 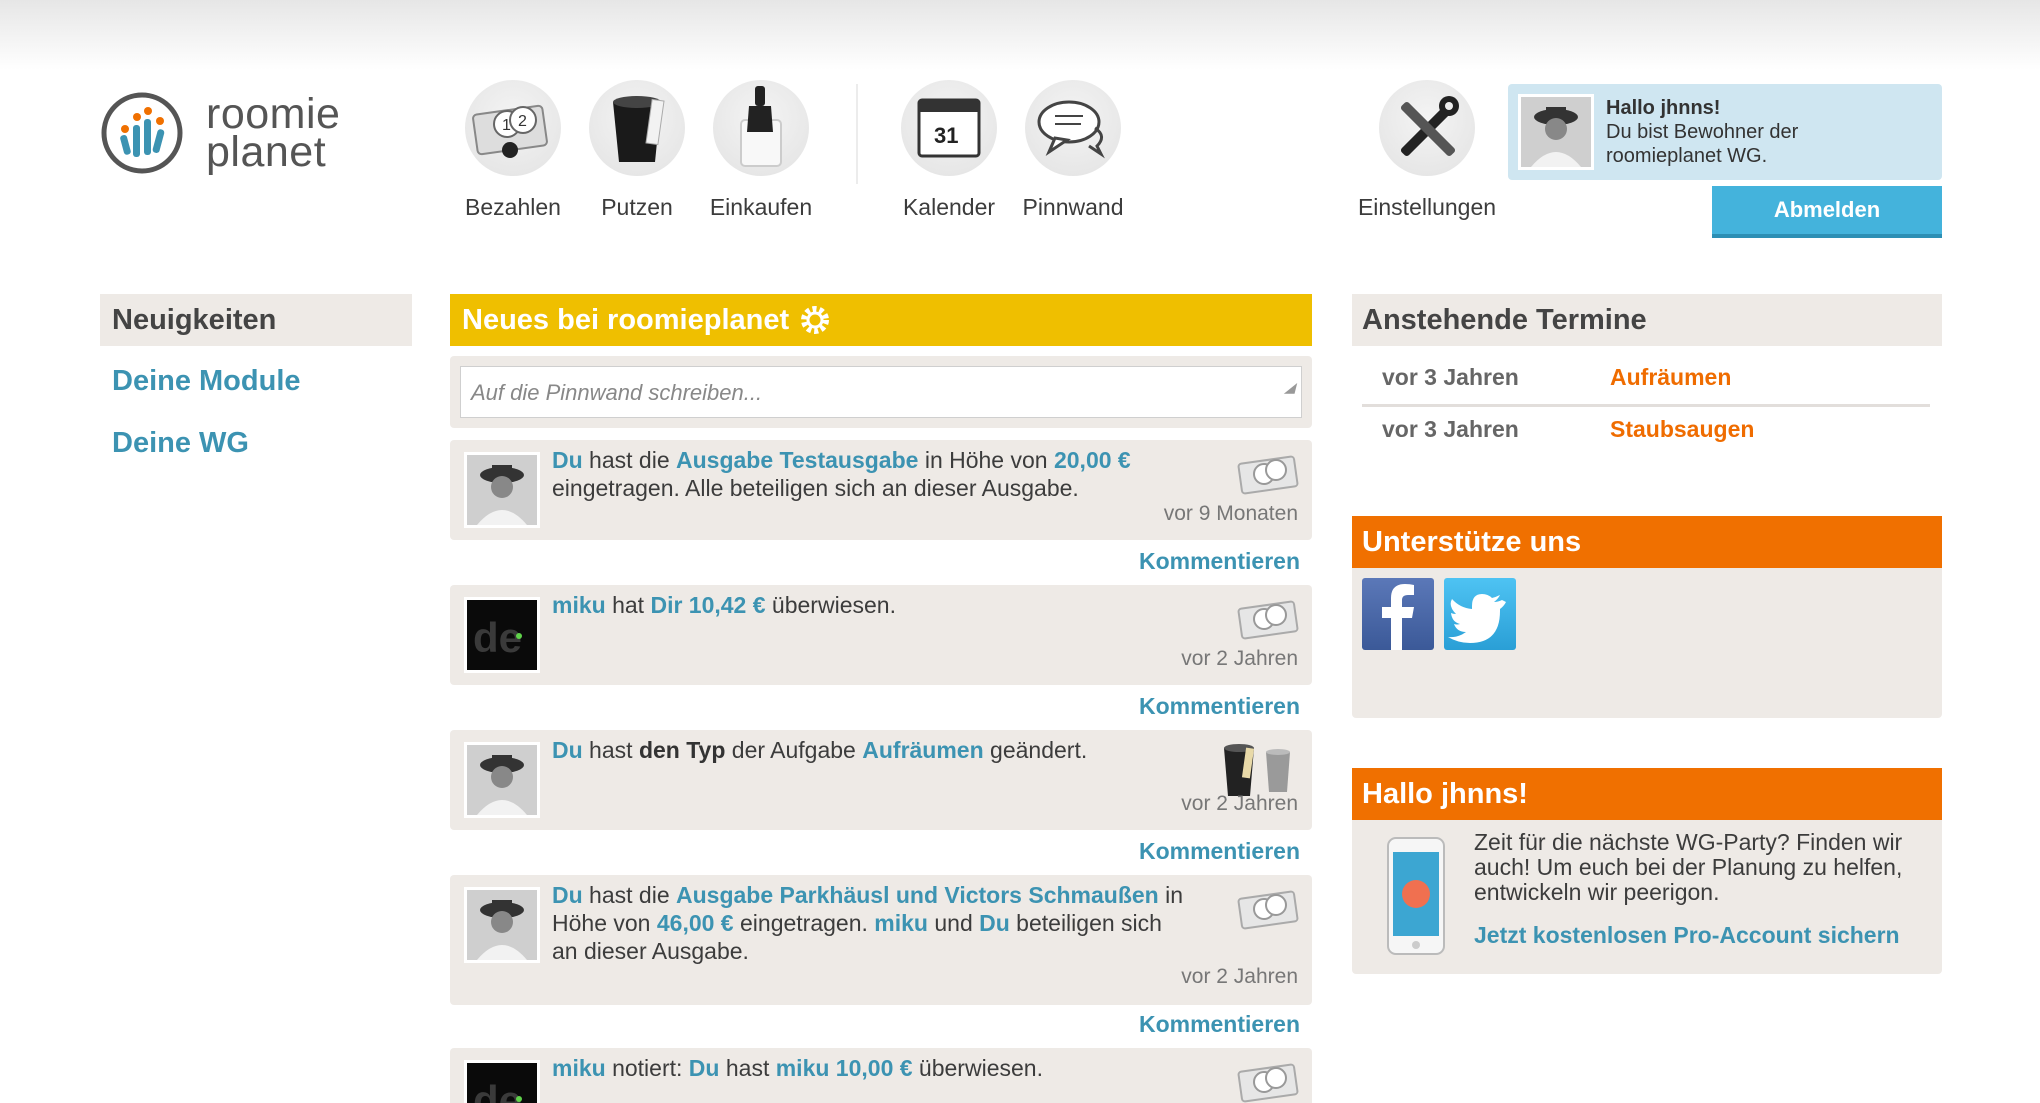 I want to click on user-line-2: roomieplanet WG., so click(x=1687, y=156).